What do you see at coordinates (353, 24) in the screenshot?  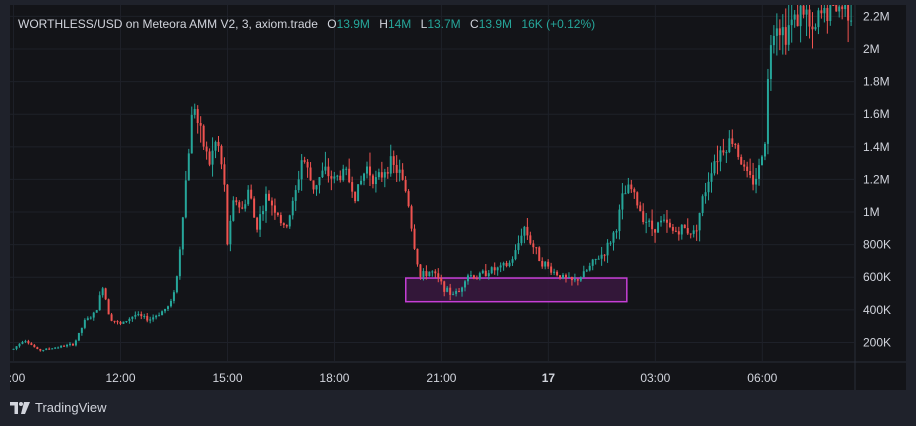 I see `open-value: 13.9M` at bounding box center [353, 24].